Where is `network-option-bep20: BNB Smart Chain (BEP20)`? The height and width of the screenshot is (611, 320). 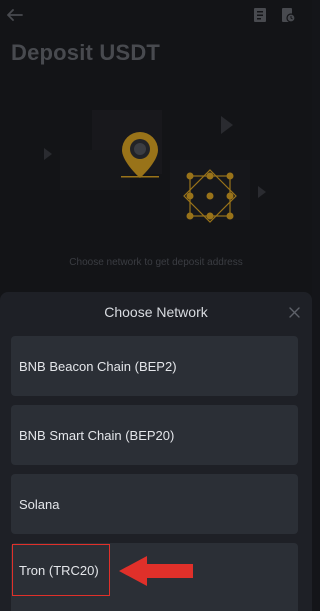 network-option-bep20: BNB Smart Chain (BEP20) is located at coordinates (154, 435).